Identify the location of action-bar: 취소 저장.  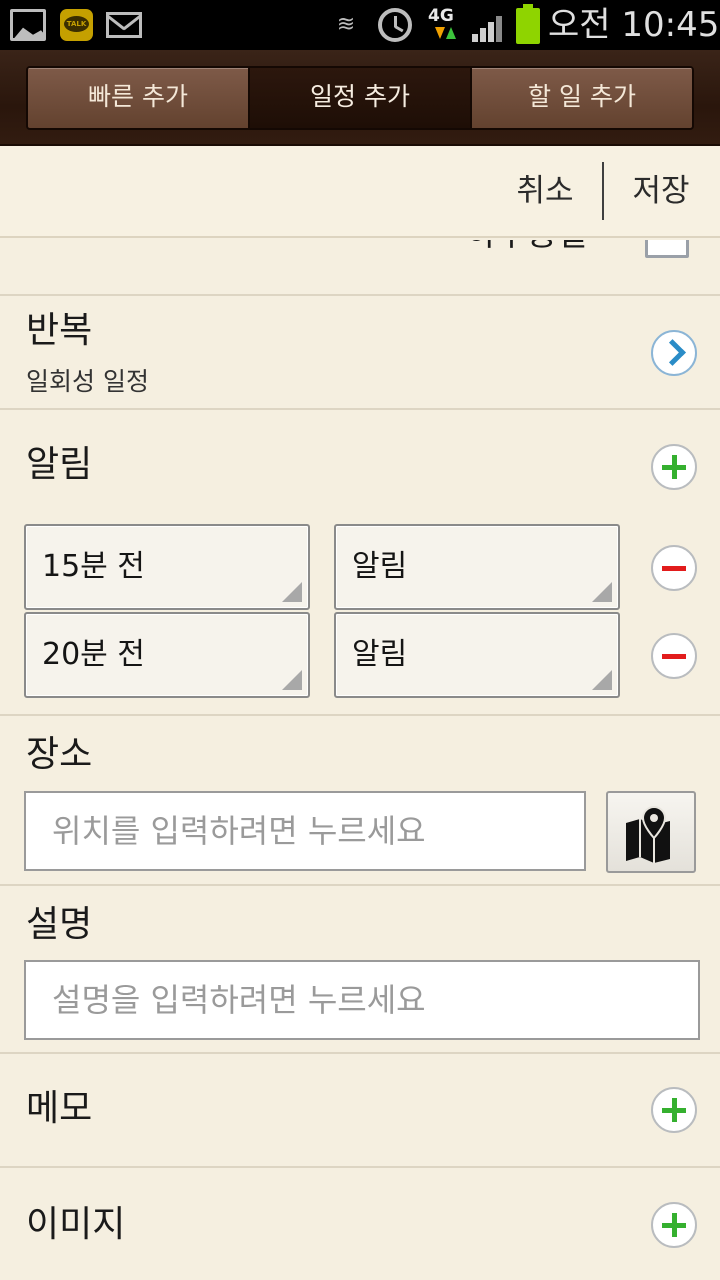
(360, 192).